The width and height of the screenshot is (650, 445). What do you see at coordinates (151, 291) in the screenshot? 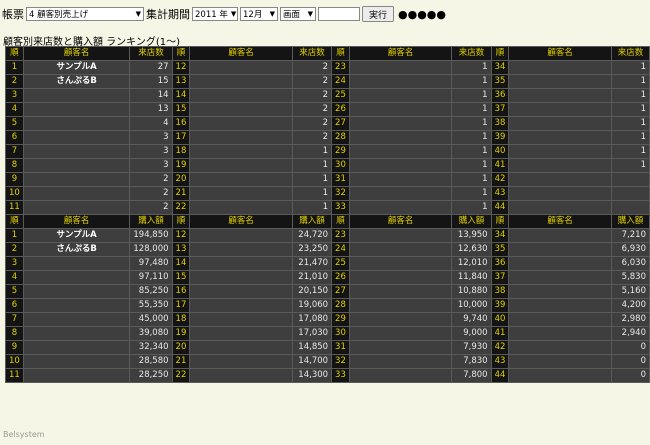
I see `purchase-amount-cell: 85,250` at bounding box center [151, 291].